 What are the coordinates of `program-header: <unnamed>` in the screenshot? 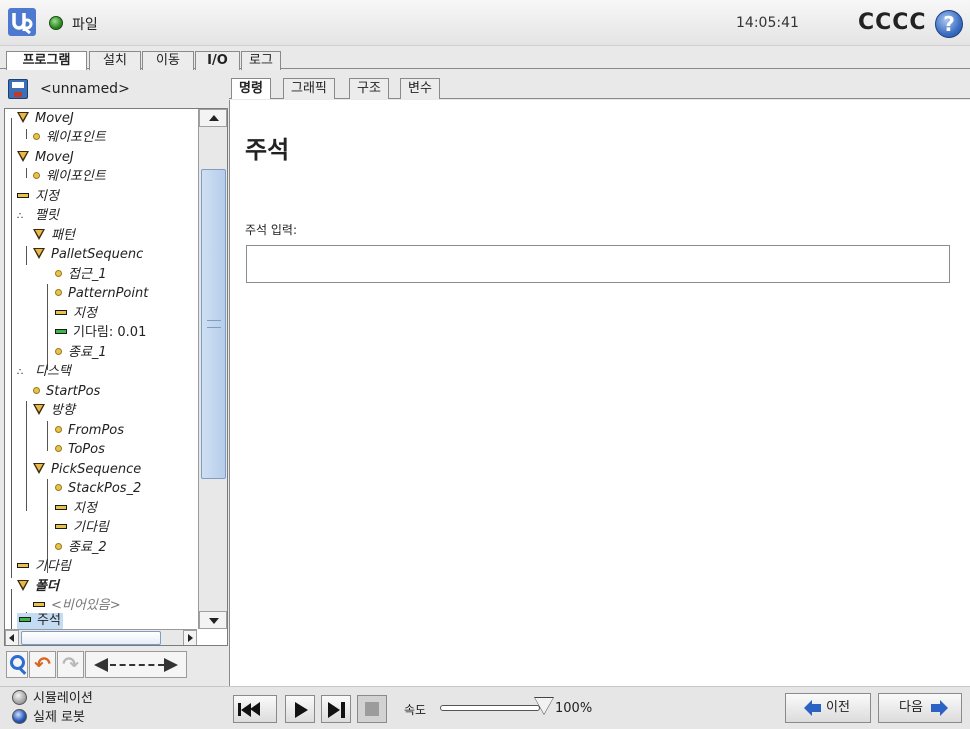 It's located at (116, 89).